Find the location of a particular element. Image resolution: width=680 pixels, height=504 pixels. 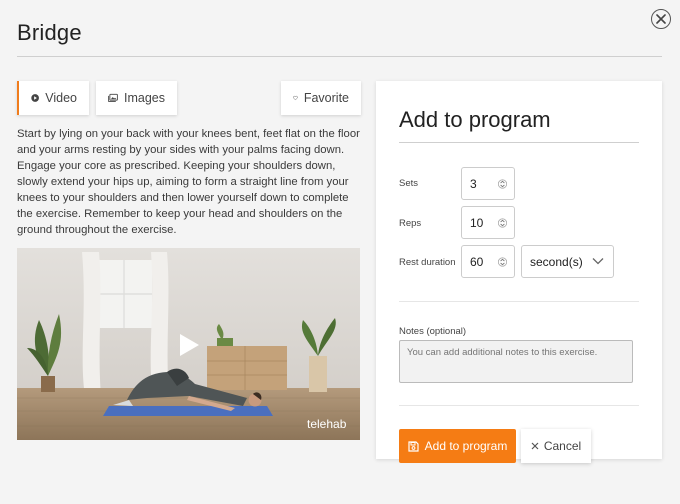

rest-unit-value: second(s) is located at coordinates (556, 261).